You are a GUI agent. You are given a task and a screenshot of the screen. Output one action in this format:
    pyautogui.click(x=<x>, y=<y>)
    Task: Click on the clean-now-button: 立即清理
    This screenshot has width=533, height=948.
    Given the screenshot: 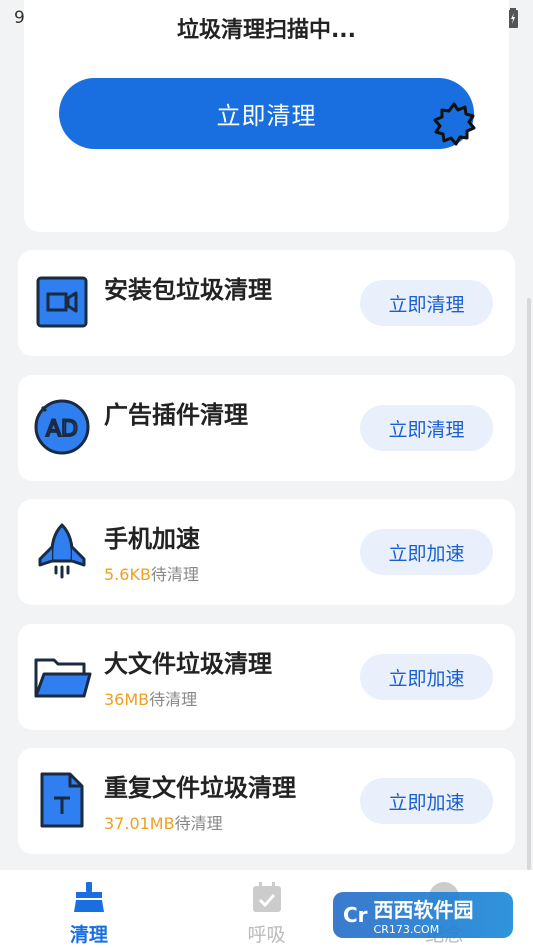 What is the action you would take?
    pyautogui.click(x=266, y=113)
    